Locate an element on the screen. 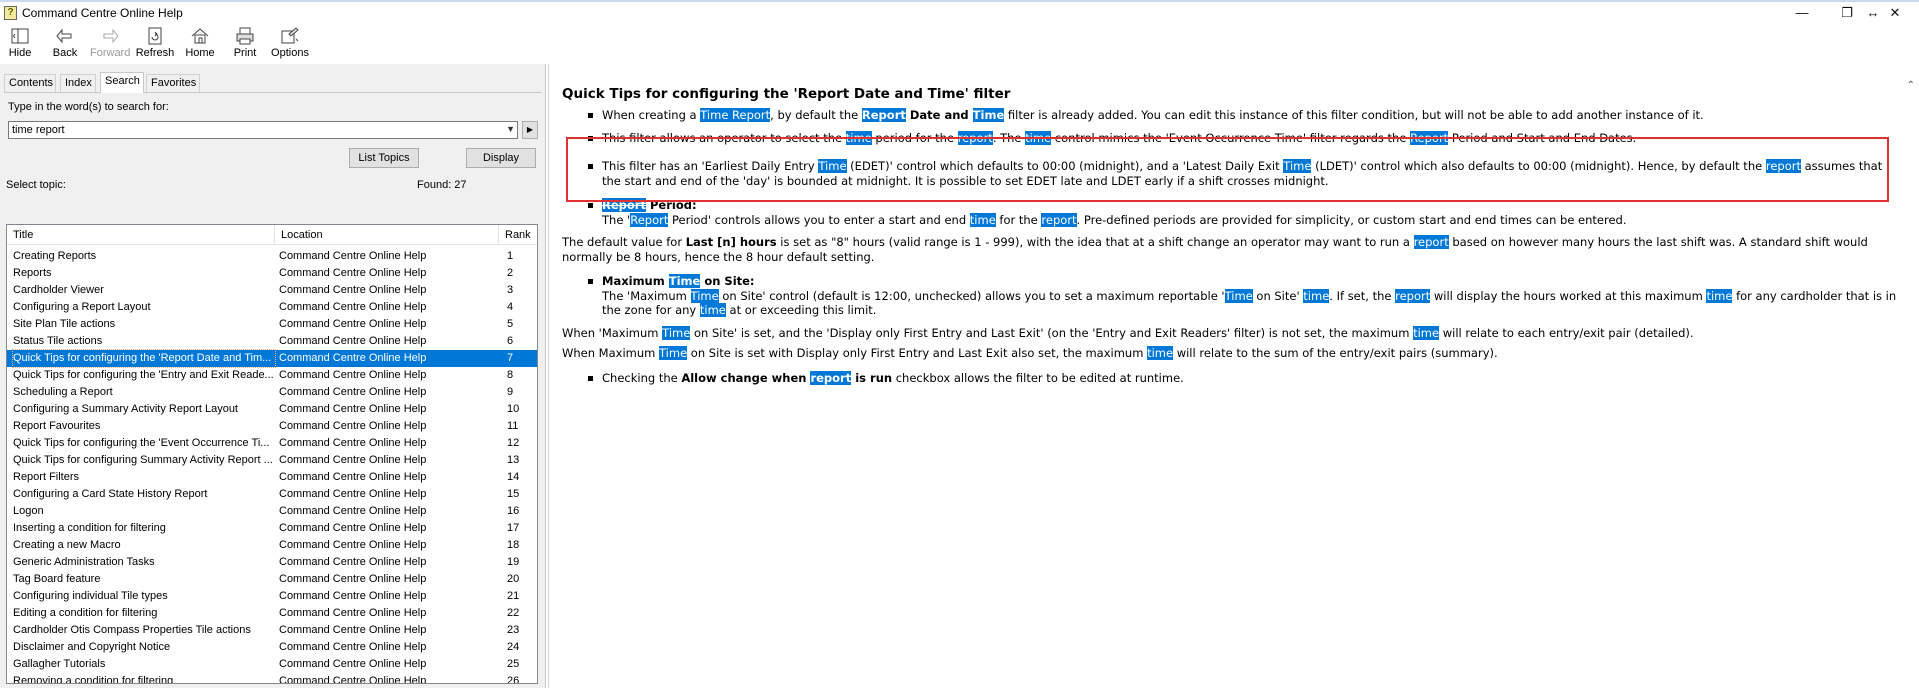  tab-favorites: Favorites is located at coordinates (173, 83).